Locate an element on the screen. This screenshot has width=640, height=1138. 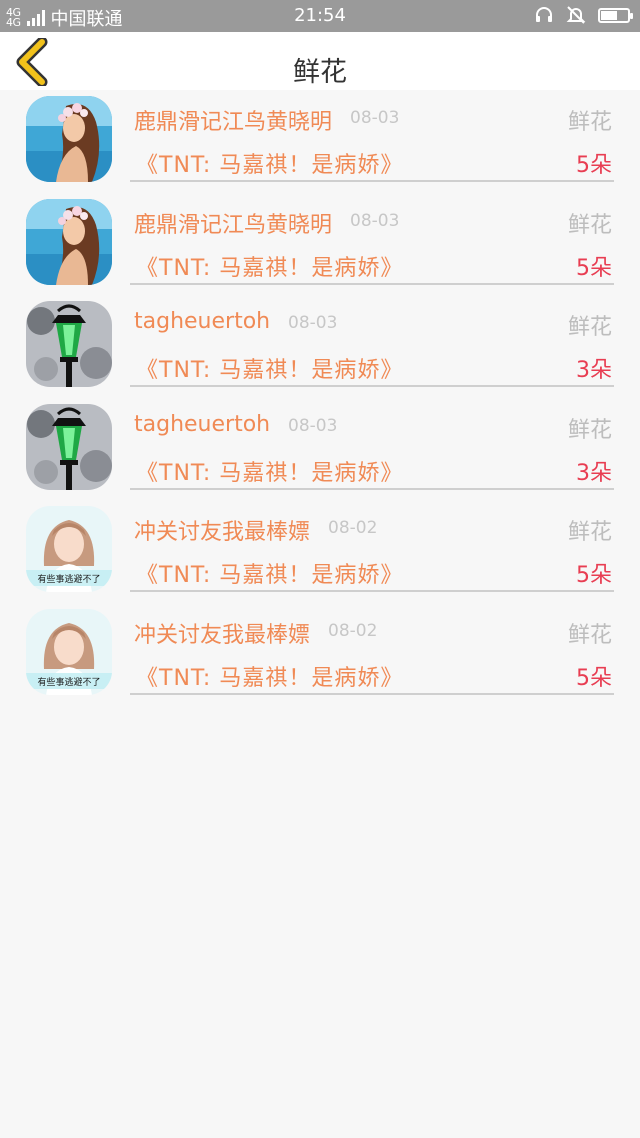
battery-level is located at coordinates (609, 15).